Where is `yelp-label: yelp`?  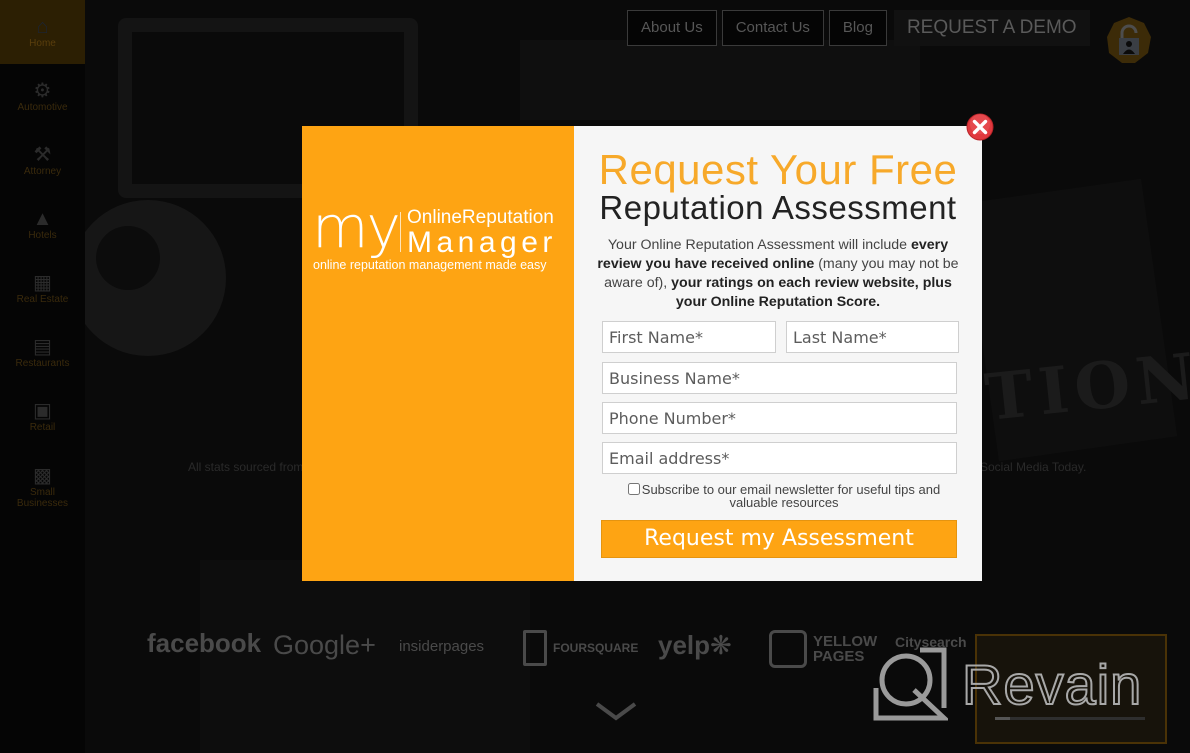
yelp-label: yelp is located at coordinates (684, 645).